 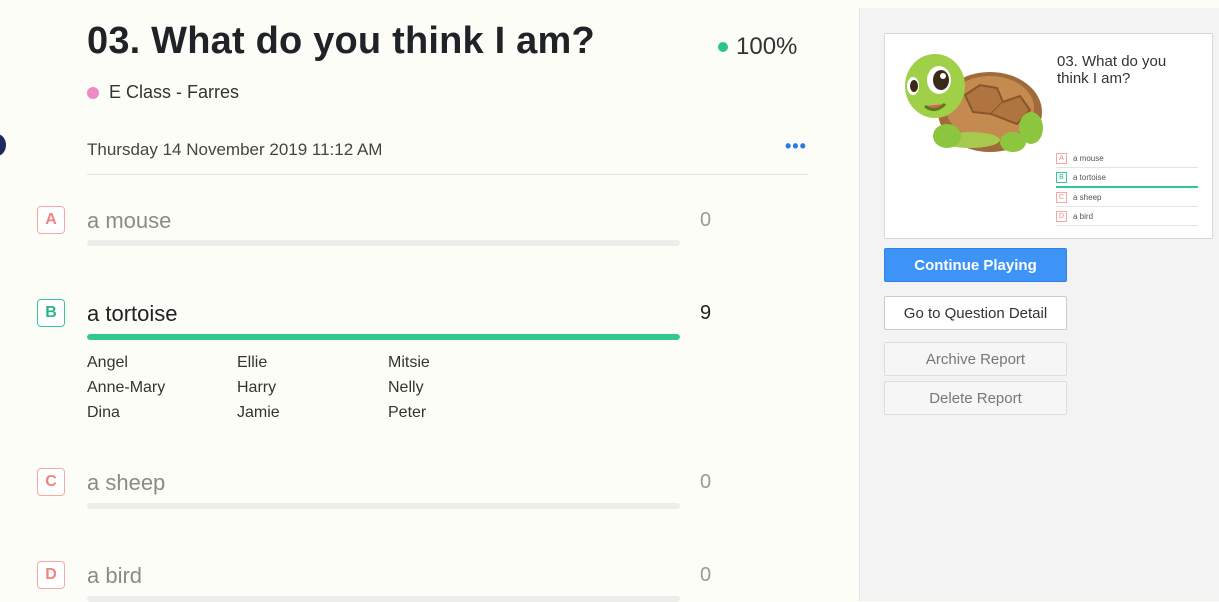 What do you see at coordinates (126, 482) in the screenshot?
I see `option-text: a sheep` at bounding box center [126, 482].